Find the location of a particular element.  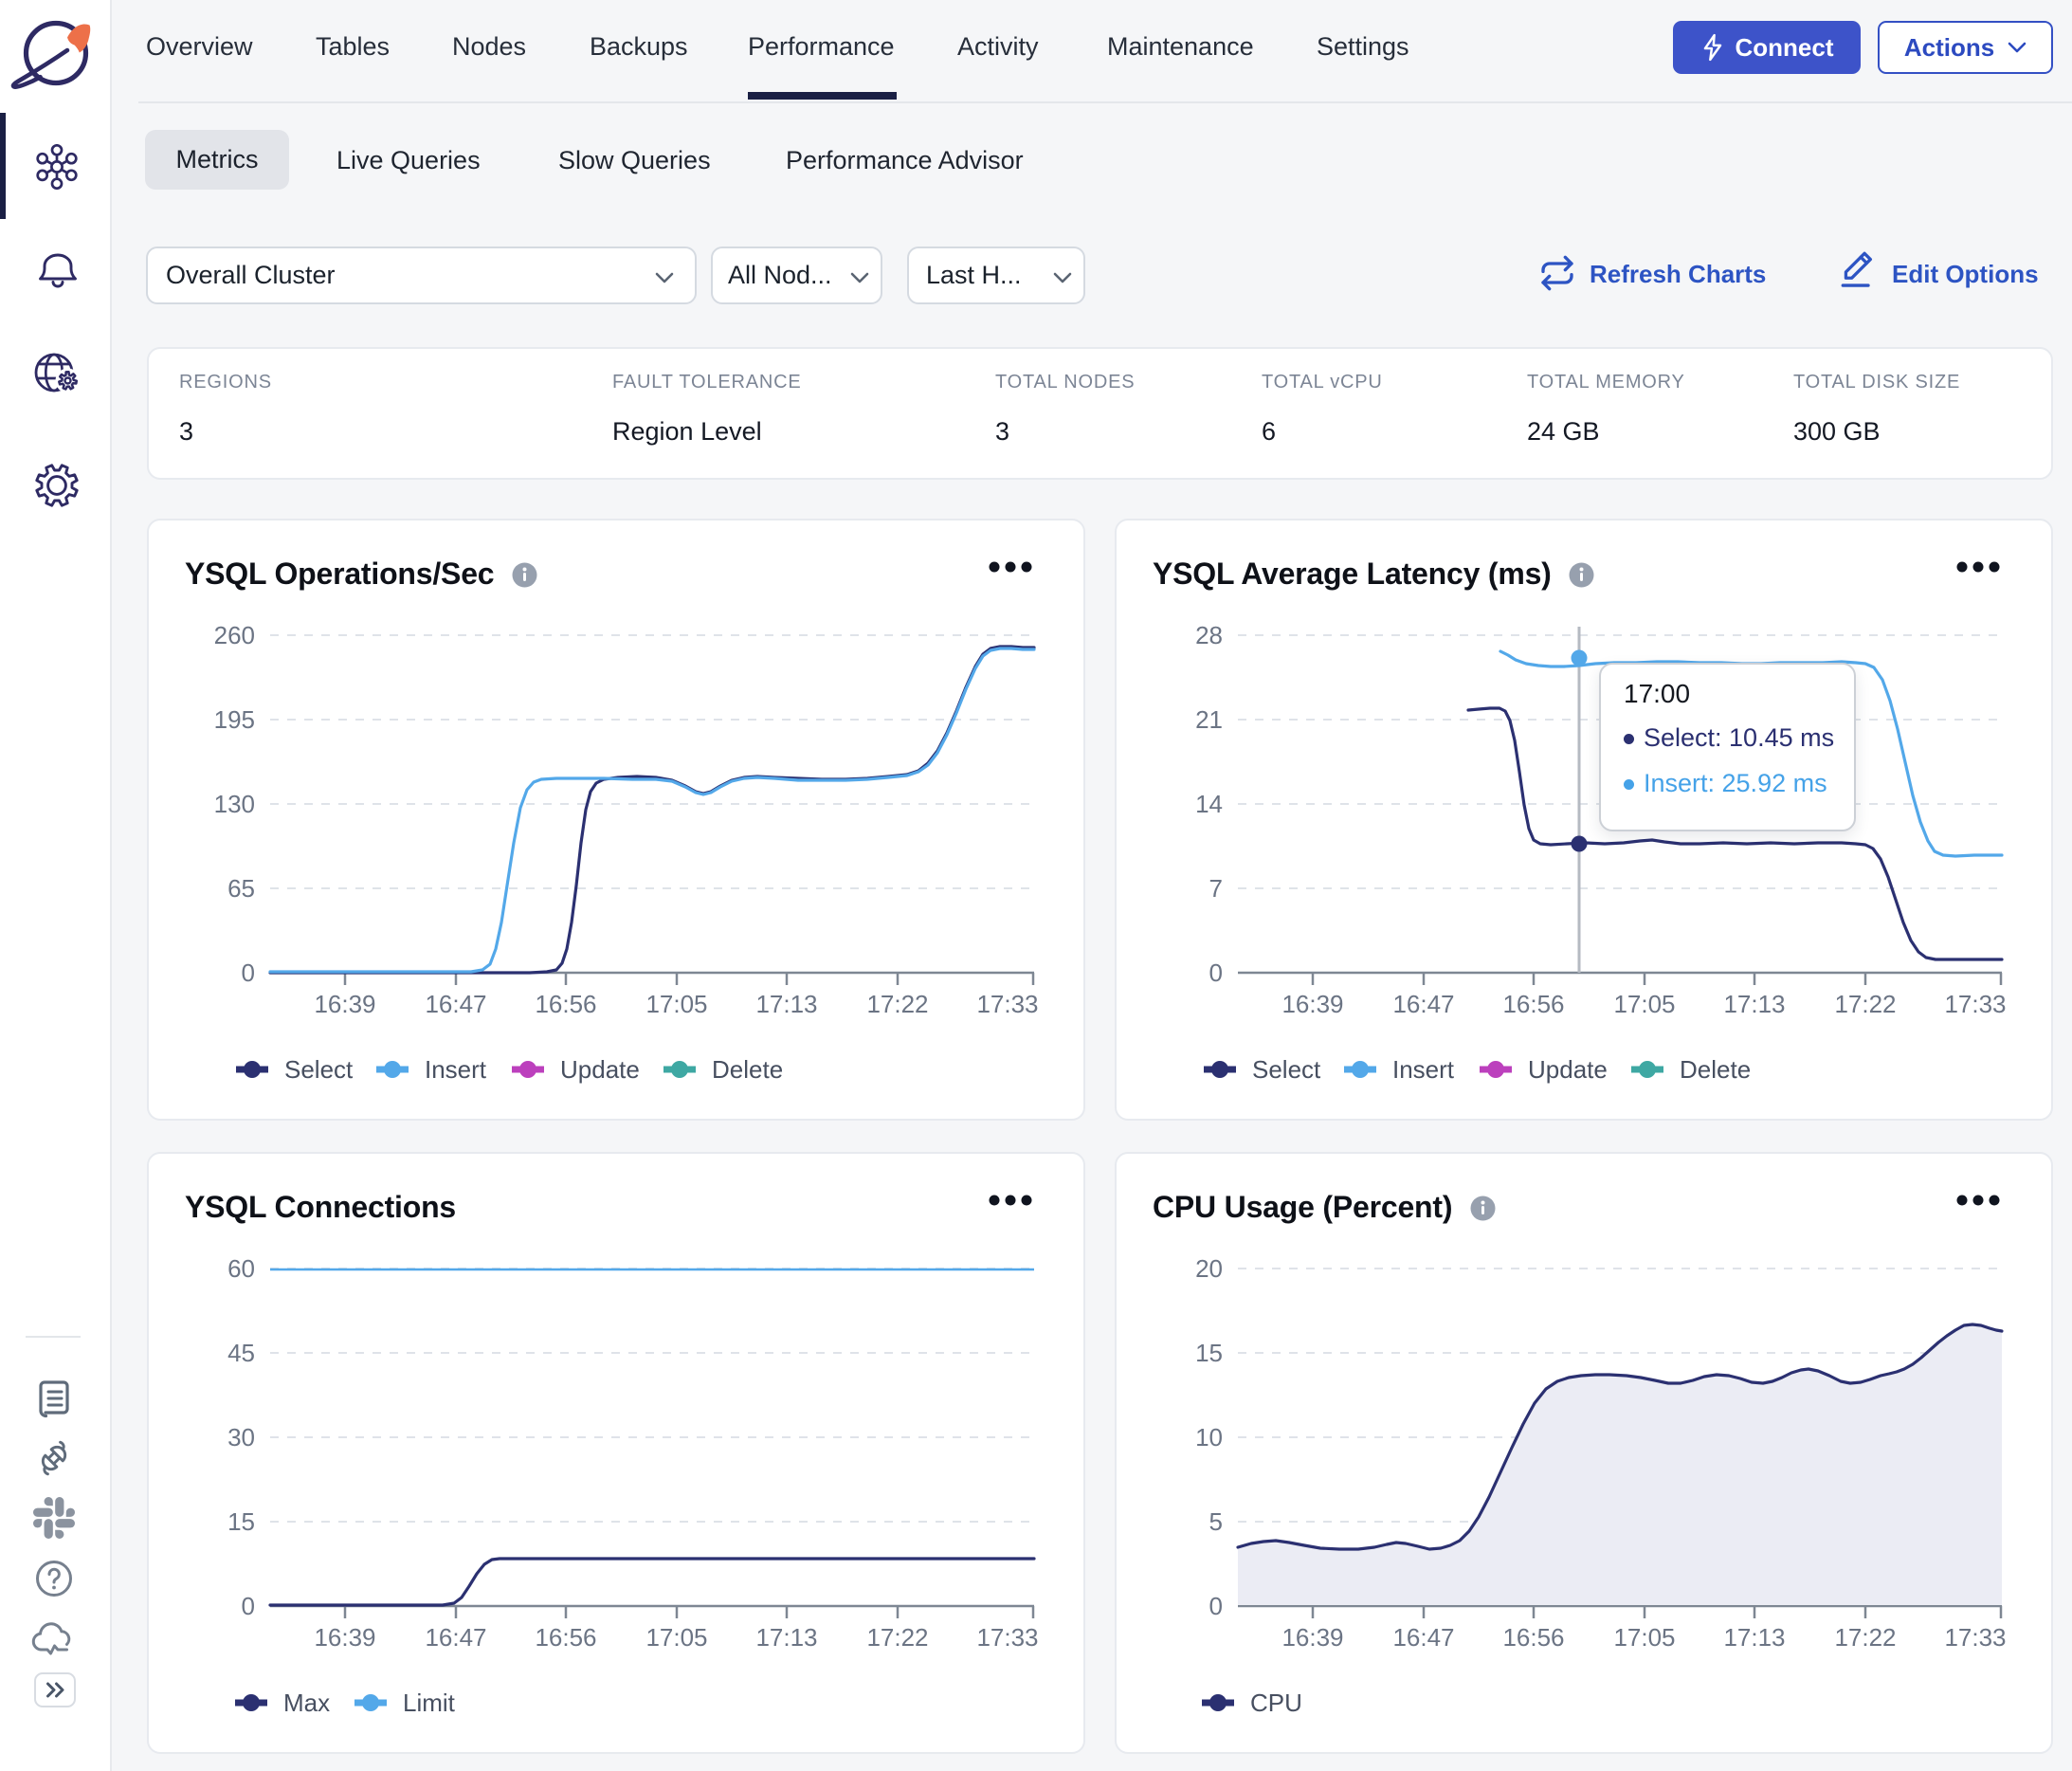

svg-text: 5 is located at coordinates (1216, 1522).